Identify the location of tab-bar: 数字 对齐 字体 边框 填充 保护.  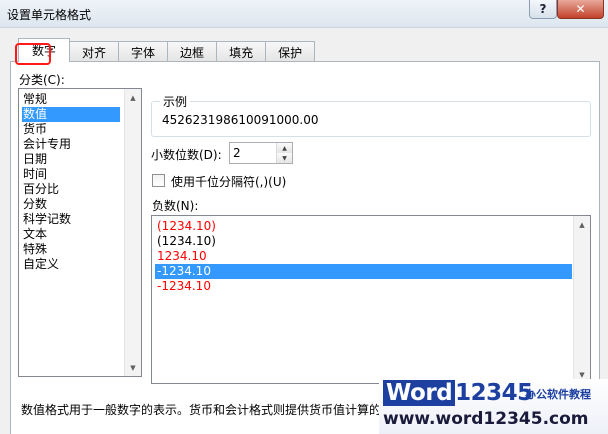
(167, 50).